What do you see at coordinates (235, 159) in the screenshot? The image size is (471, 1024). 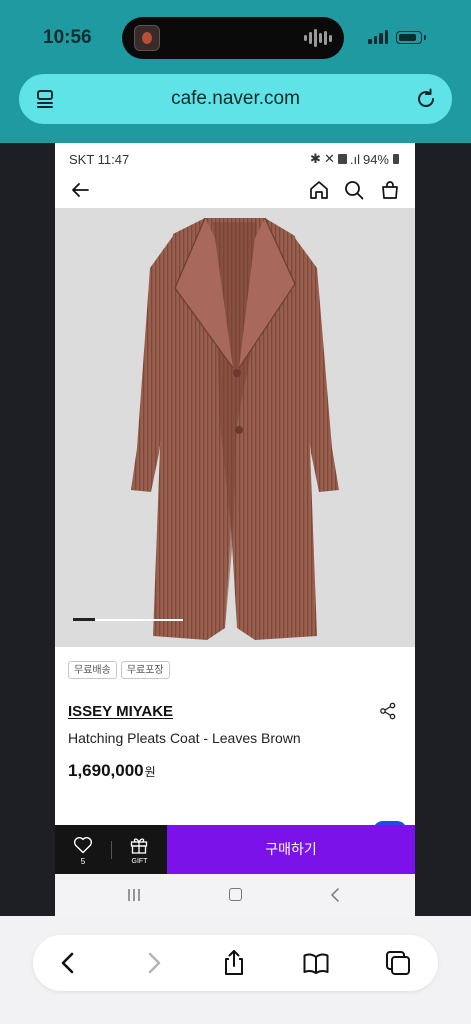 I see `android-status-bar: SKT 11:47 ✱ ✕ .ıl 94%` at bounding box center [235, 159].